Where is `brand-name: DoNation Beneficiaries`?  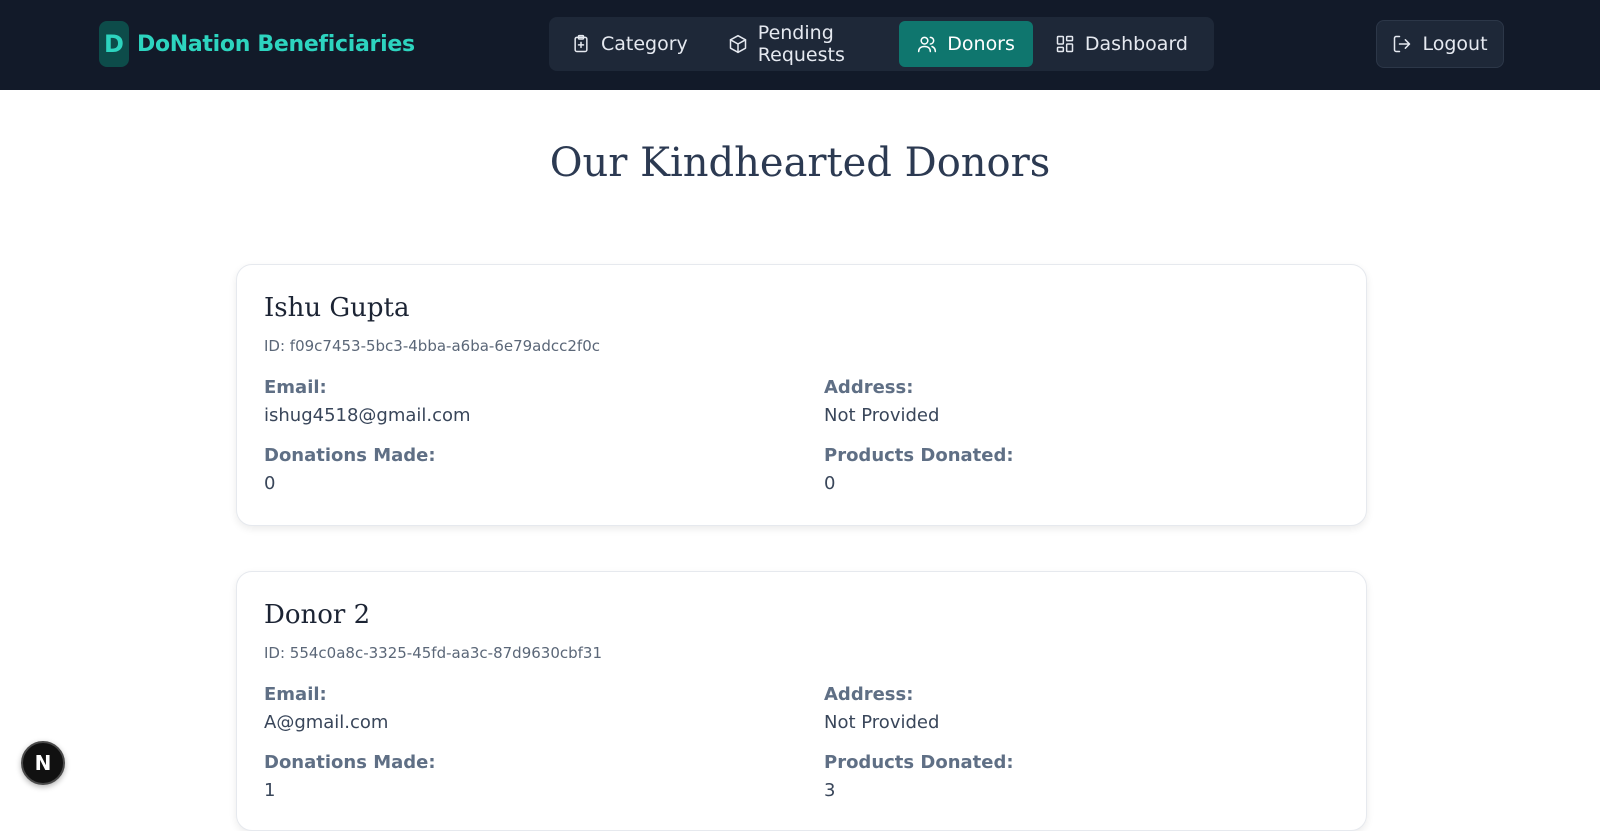 brand-name: DoNation Beneficiaries is located at coordinates (276, 44).